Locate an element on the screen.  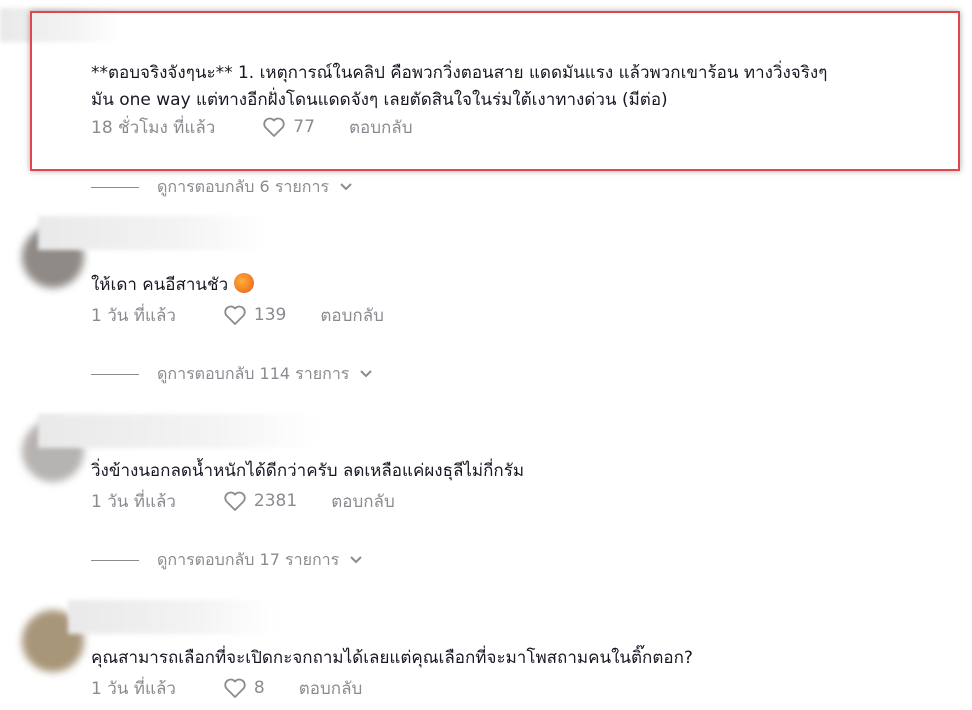
like-count: 8 is located at coordinates (259, 688).